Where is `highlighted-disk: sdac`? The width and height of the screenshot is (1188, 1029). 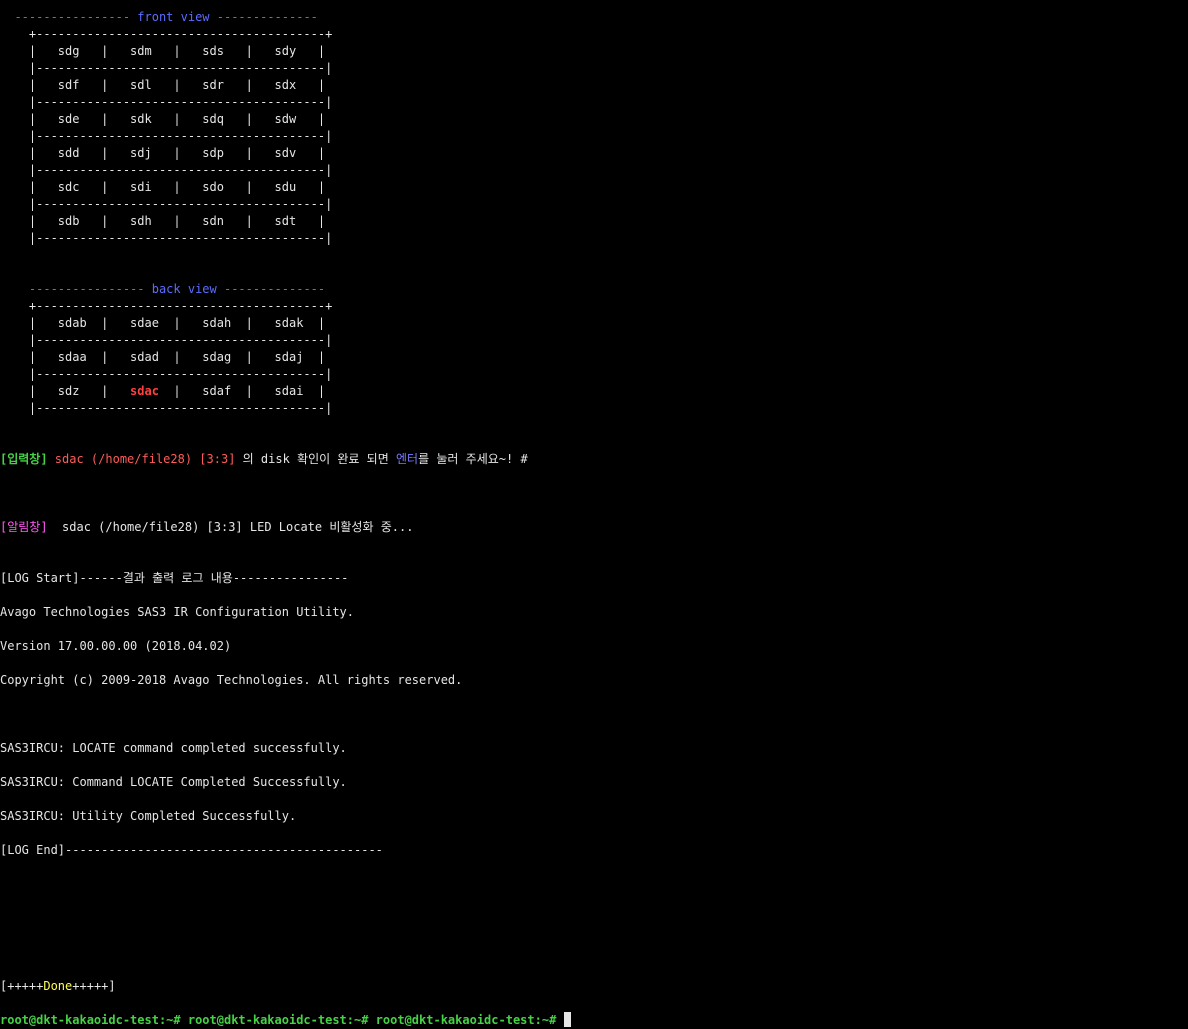 highlighted-disk: sdac is located at coordinates (144, 391).